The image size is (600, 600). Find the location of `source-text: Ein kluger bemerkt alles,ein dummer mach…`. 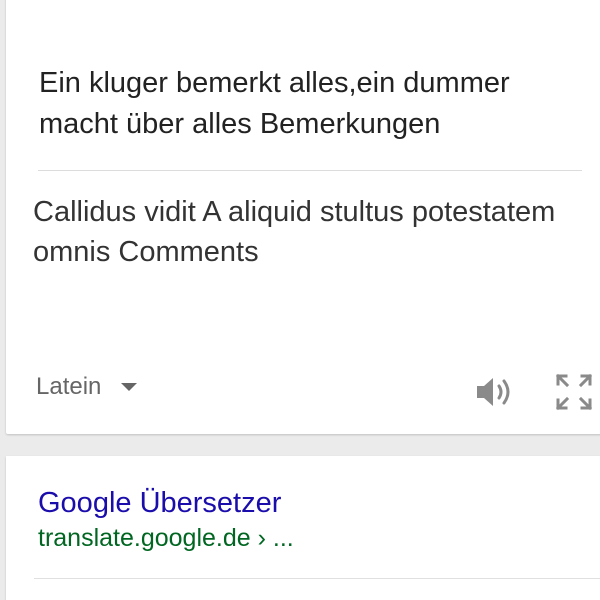

source-text: Ein kluger bemerkt alles,ein dummer mach… is located at coordinates (309, 104).